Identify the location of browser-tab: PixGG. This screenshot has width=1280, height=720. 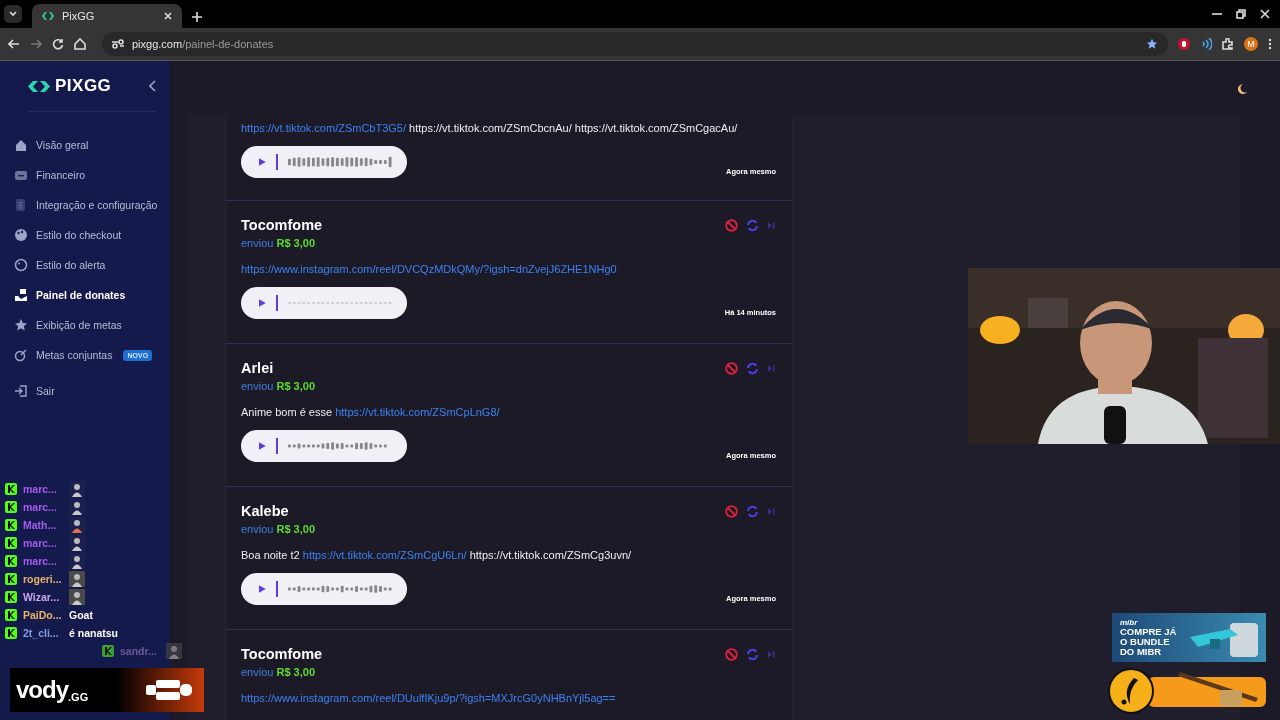
(107, 16).